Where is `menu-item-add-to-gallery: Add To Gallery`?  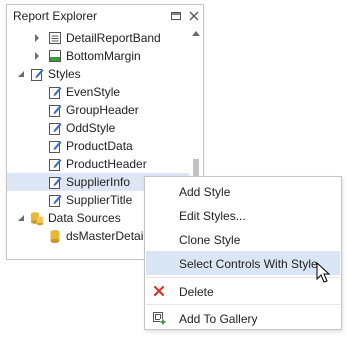 menu-item-add-to-gallery: Add To Gallery is located at coordinates (243, 318).